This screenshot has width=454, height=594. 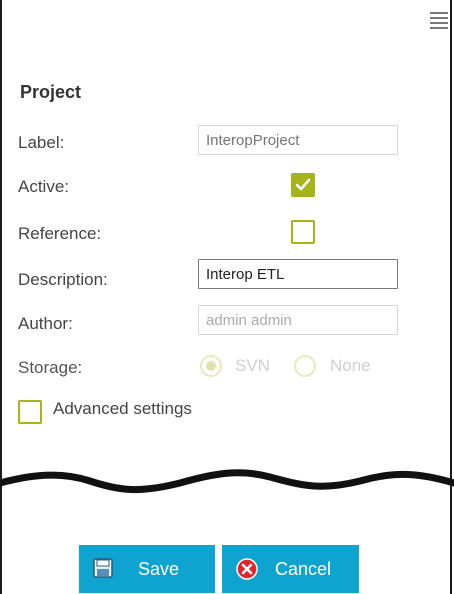 I want to click on cancel-button: Cancel, so click(x=290, y=569).